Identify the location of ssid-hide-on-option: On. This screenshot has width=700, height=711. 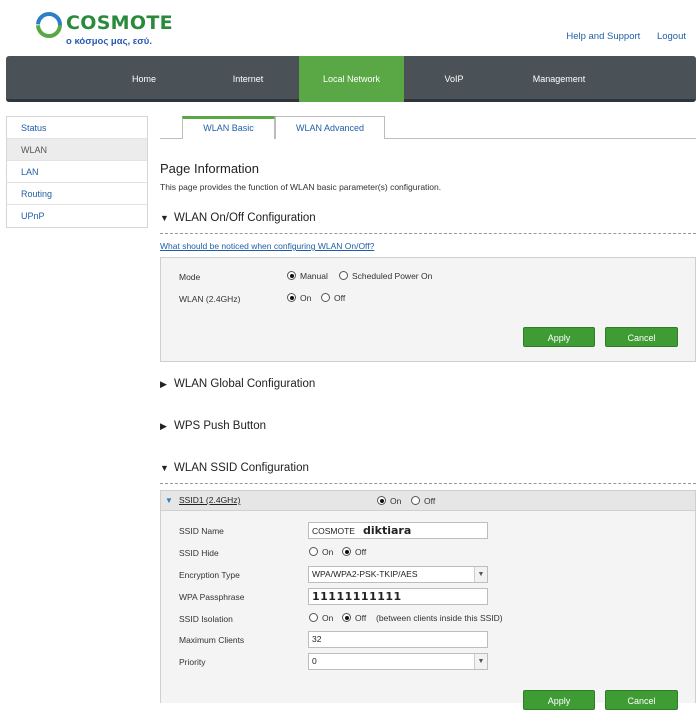
(321, 552).